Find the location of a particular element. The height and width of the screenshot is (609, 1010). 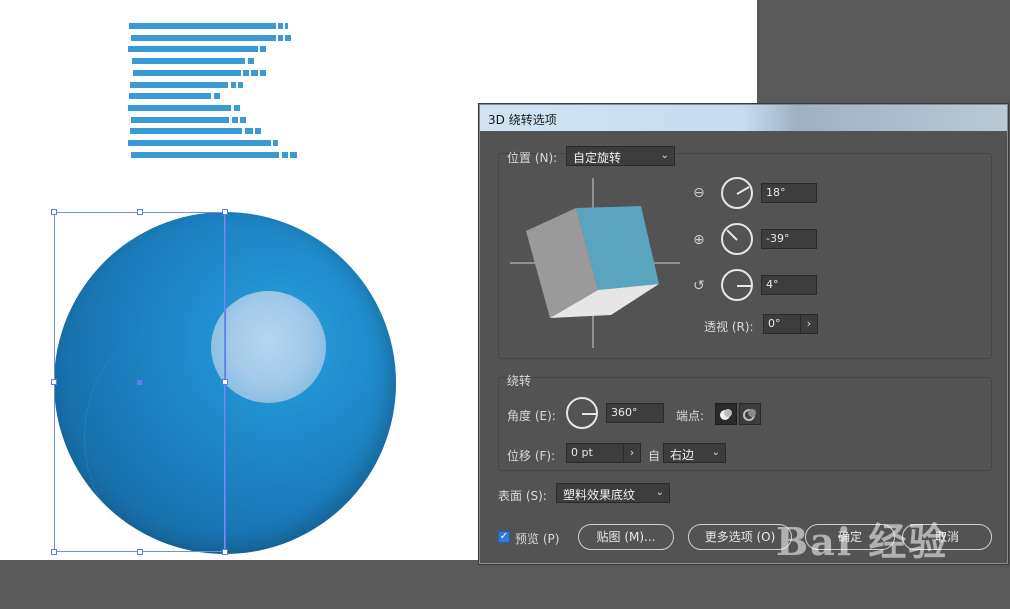

handle-bottom-left is located at coordinates (54, 552).